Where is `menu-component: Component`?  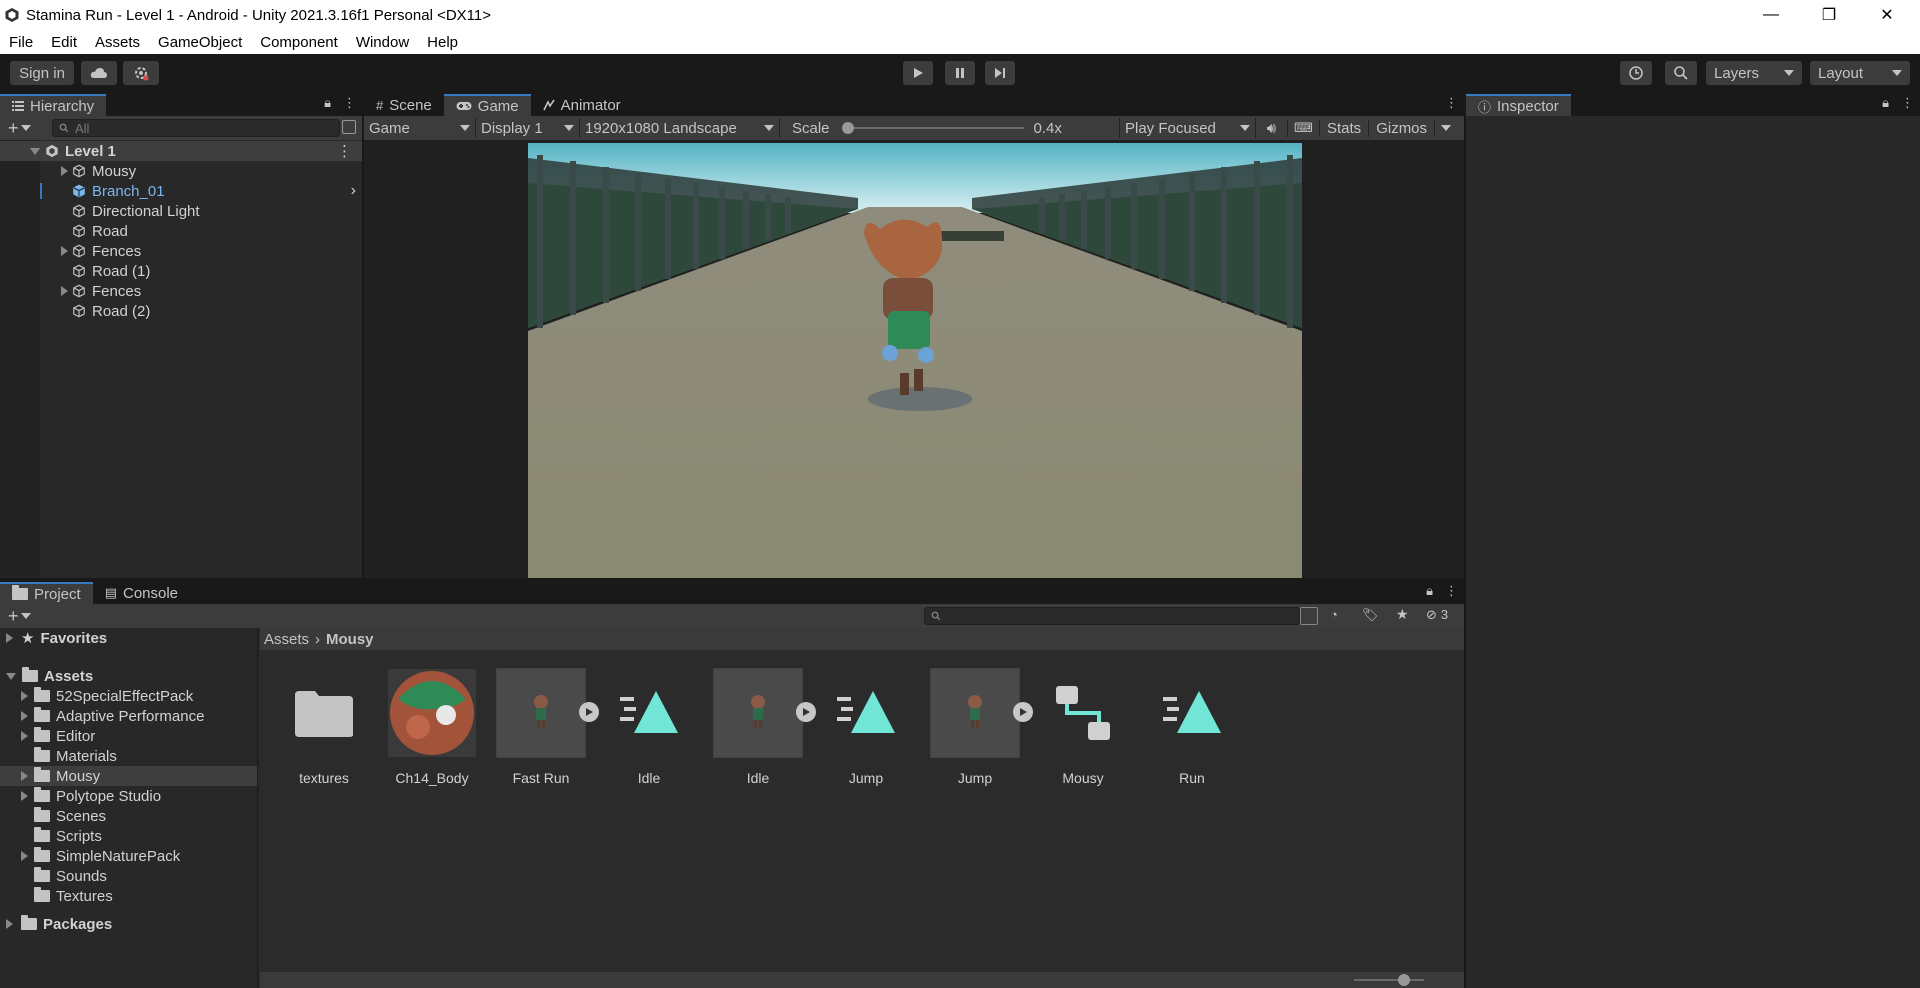 menu-component: Component is located at coordinates (299, 42).